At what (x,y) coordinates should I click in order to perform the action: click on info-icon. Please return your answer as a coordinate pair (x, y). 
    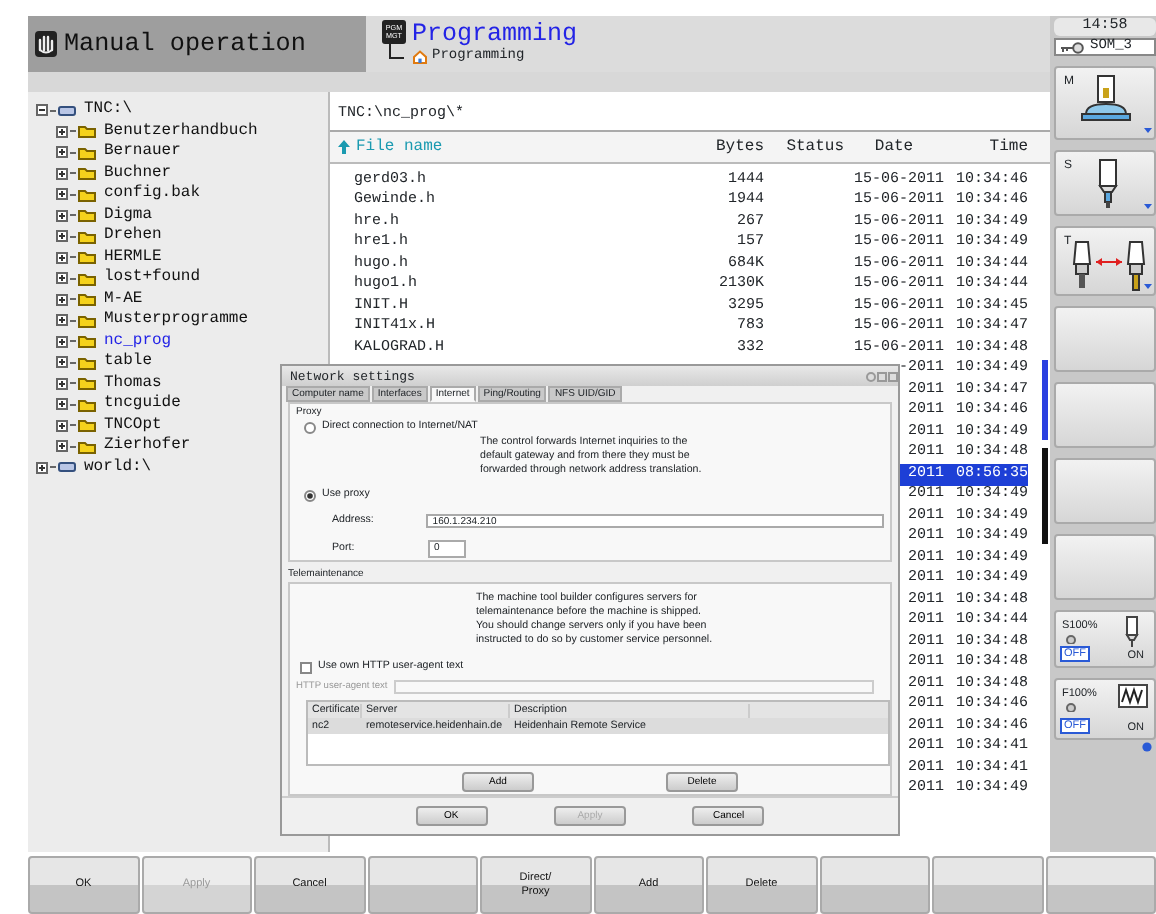
    Looking at the image, I should click on (1147, 747).